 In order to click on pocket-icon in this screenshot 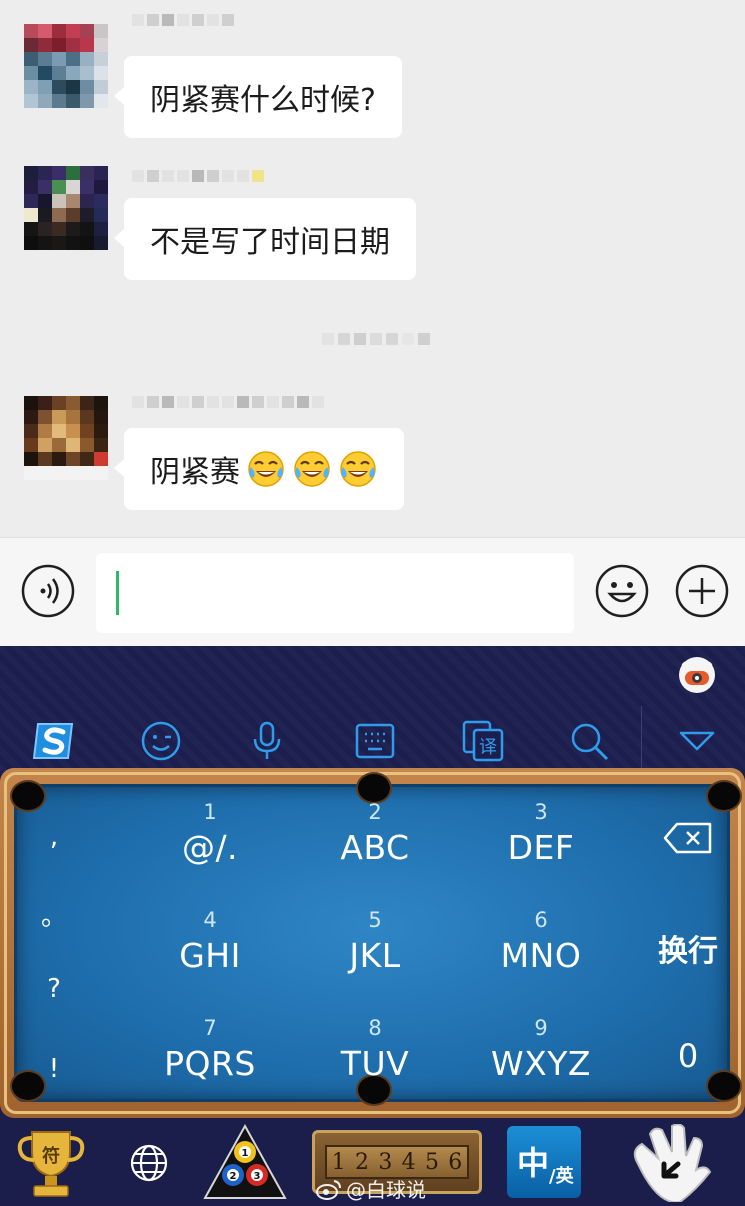, I will do `click(28, 796)`.